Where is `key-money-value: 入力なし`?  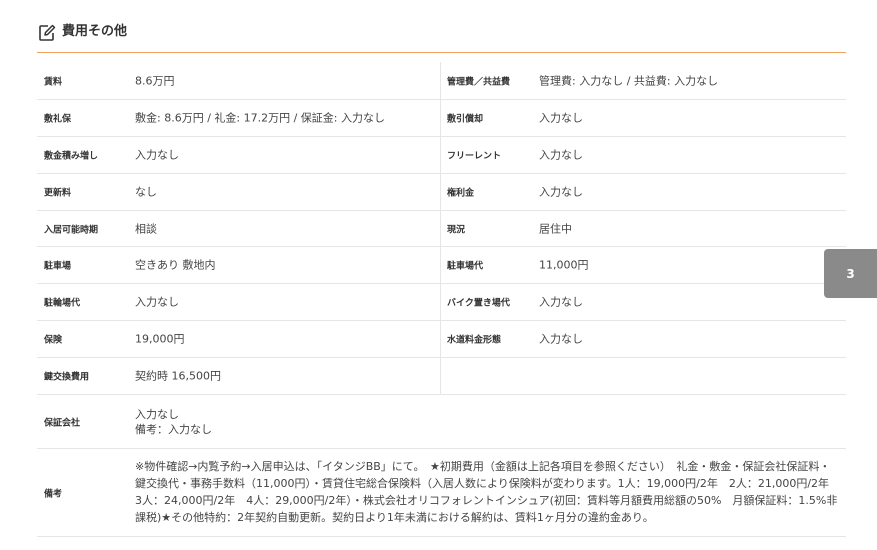
key-money-value: 入力なし is located at coordinates (561, 192).